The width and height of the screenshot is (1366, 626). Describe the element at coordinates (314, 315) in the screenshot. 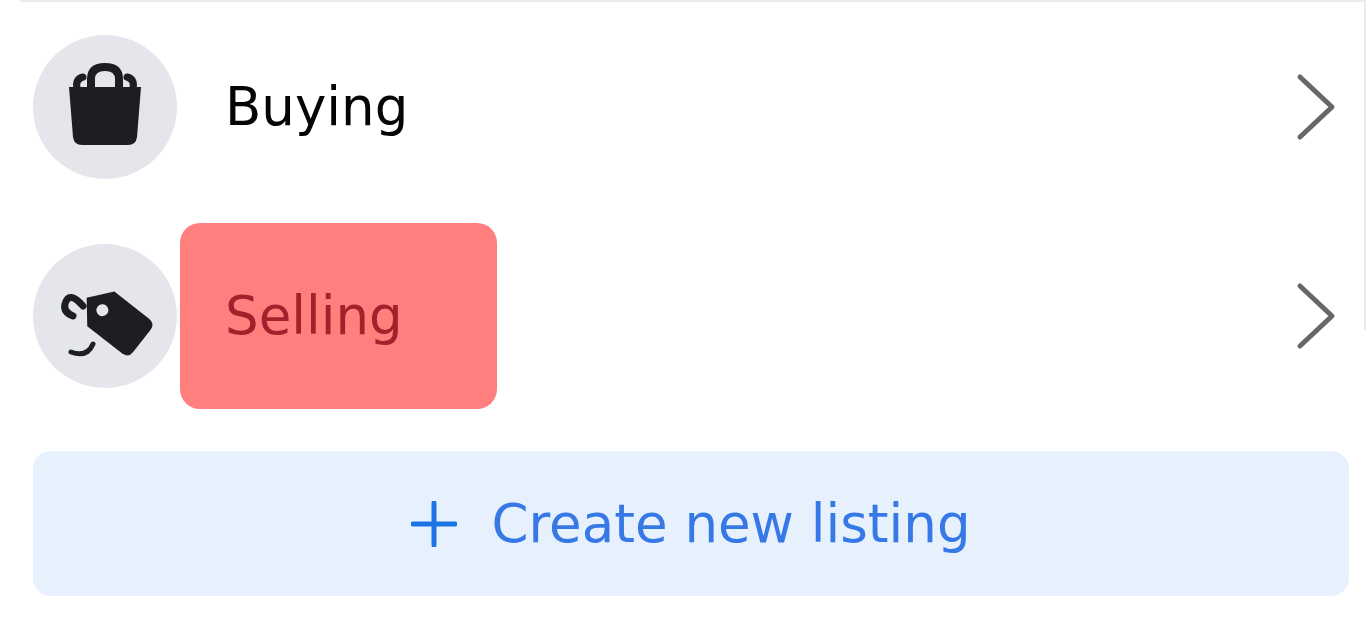

I see `menu-item-label: Selling` at that location.